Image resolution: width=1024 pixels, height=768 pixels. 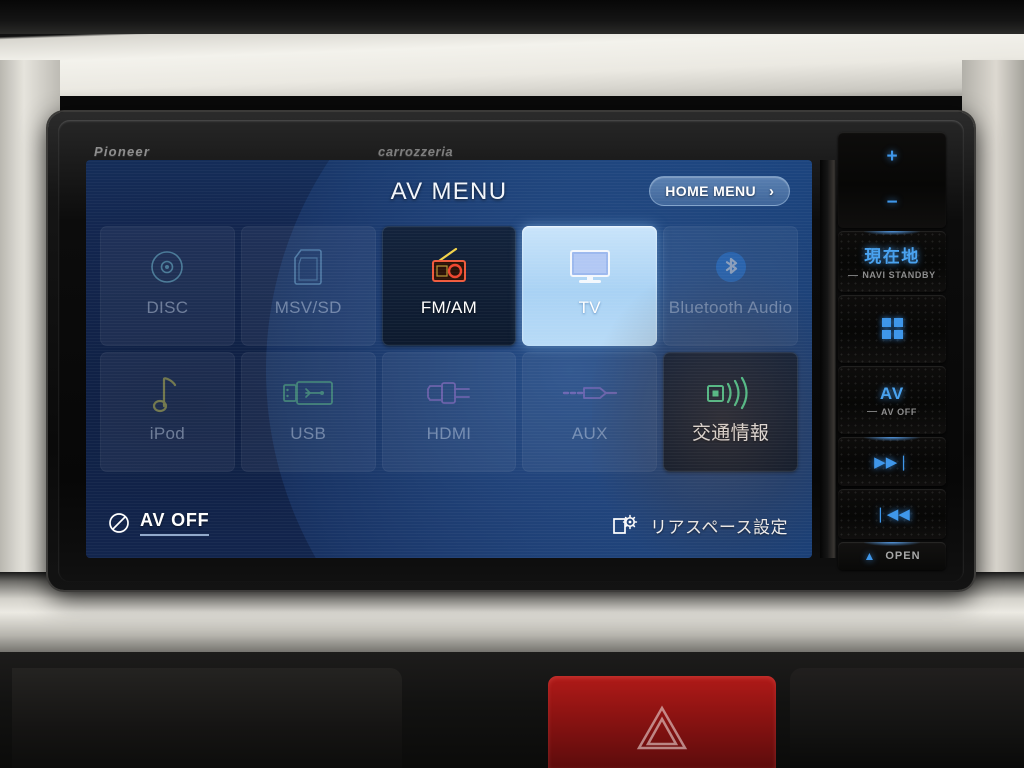 What do you see at coordinates (207, 718) in the screenshot?
I see `dashboard-vent-left` at bounding box center [207, 718].